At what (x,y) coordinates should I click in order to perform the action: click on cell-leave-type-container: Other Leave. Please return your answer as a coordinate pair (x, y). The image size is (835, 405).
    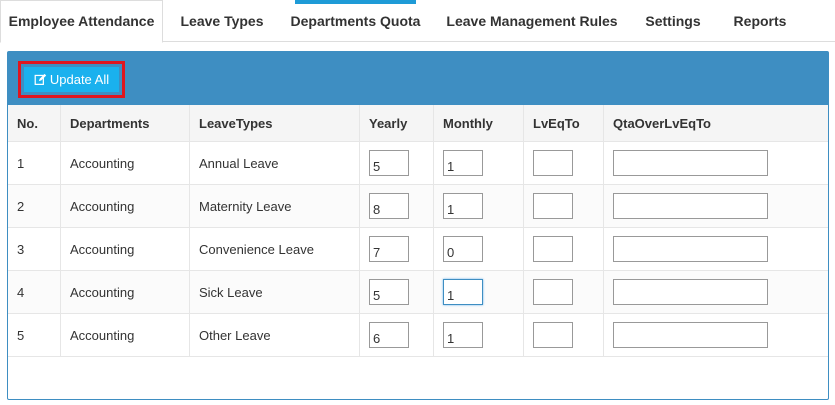
    Looking at the image, I should click on (274, 335).